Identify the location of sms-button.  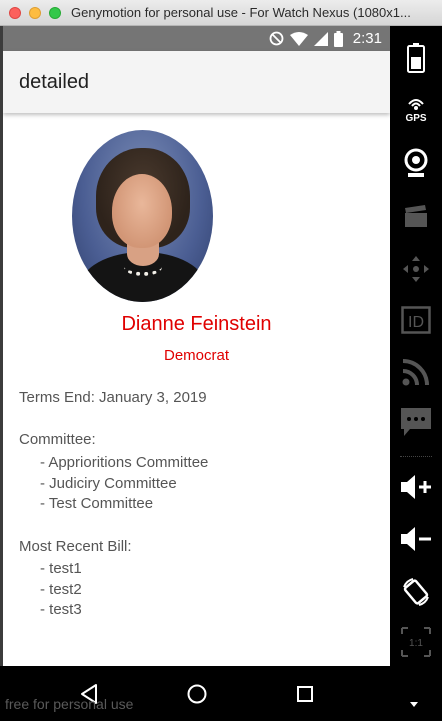
(416, 422).